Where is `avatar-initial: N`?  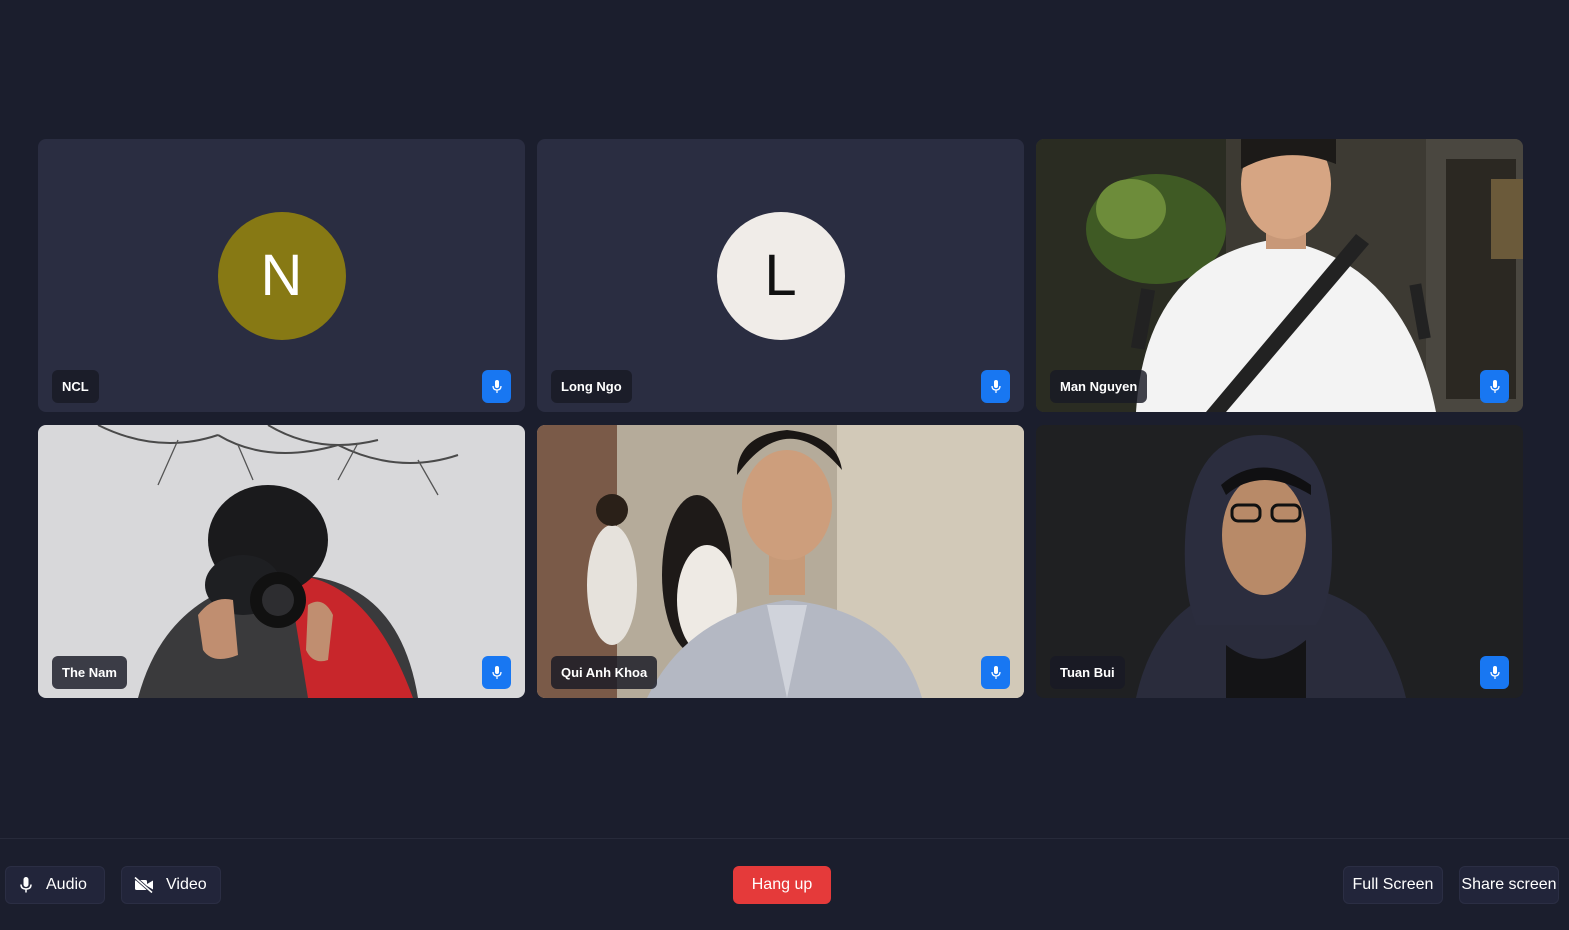 avatar-initial: N is located at coordinates (281, 275).